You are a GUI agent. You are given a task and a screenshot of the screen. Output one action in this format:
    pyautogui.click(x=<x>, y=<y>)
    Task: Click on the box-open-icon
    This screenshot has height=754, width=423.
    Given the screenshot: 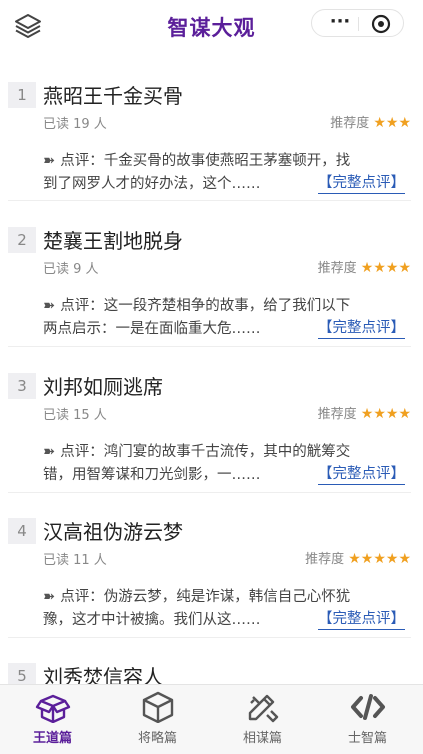 What is the action you would take?
    pyautogui.click(x=53, y=708)
    